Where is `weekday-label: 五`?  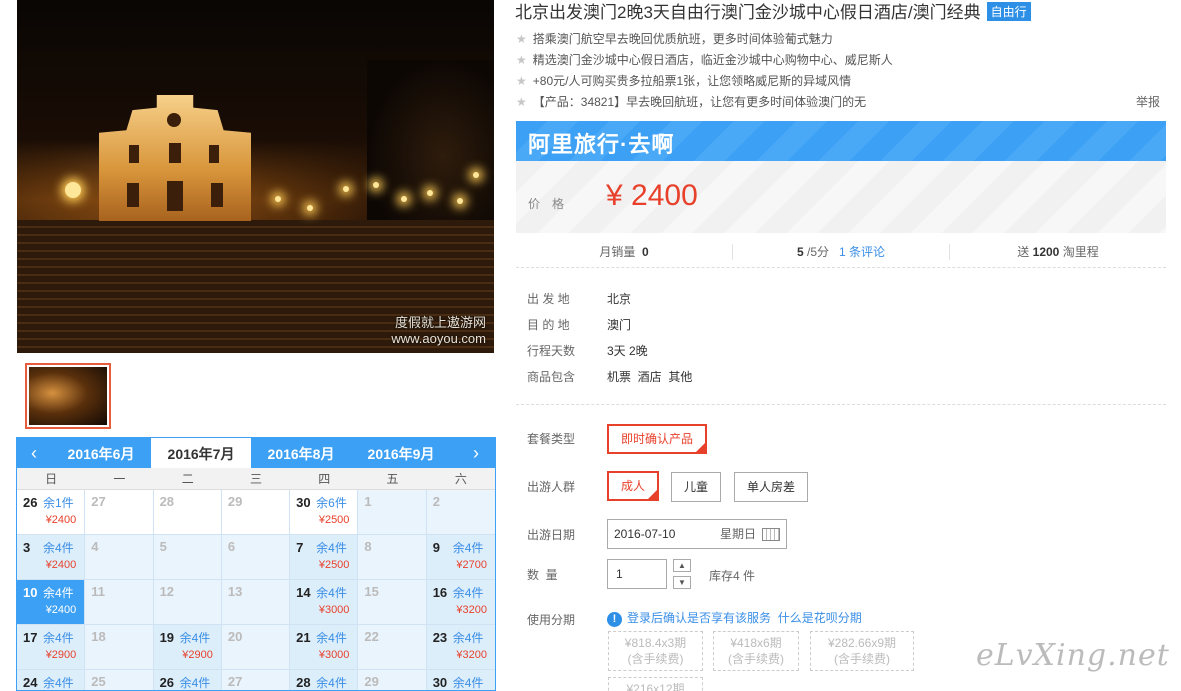 weekday-label: 五 is located at coordinates (392, 479).